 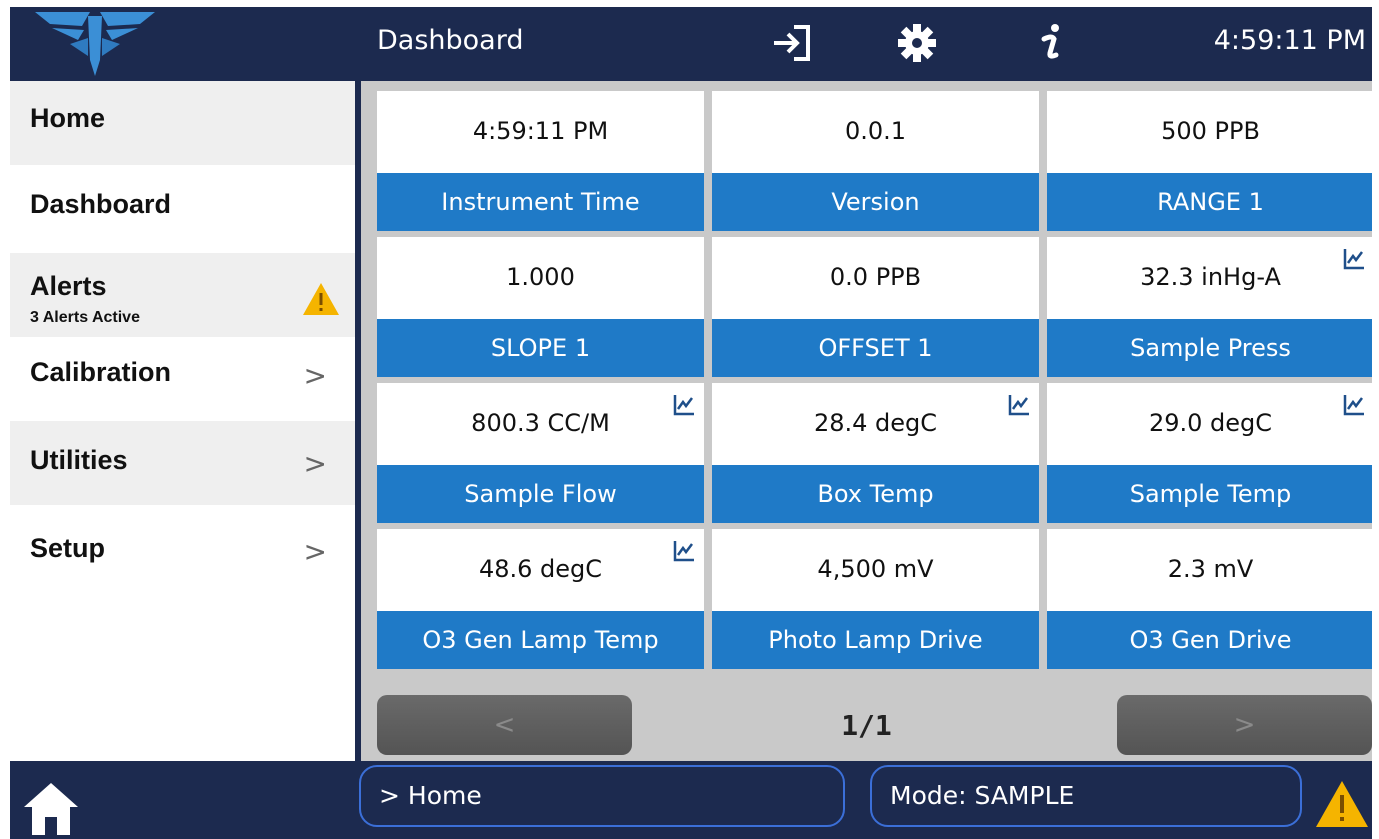 What do you see at coordinates (875, 161) in the screenshot?
I see `tile-version: 0.0.1 Version` at bounding box center [875, 161].